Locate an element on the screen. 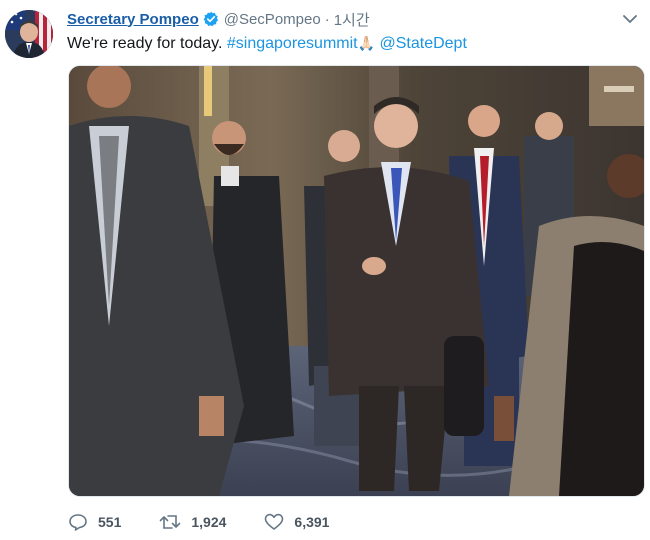 Image resolution: width=650 pixels, height=540 pixels. hashtag-link: #singaporesummit is located at coordinates (292, 43).